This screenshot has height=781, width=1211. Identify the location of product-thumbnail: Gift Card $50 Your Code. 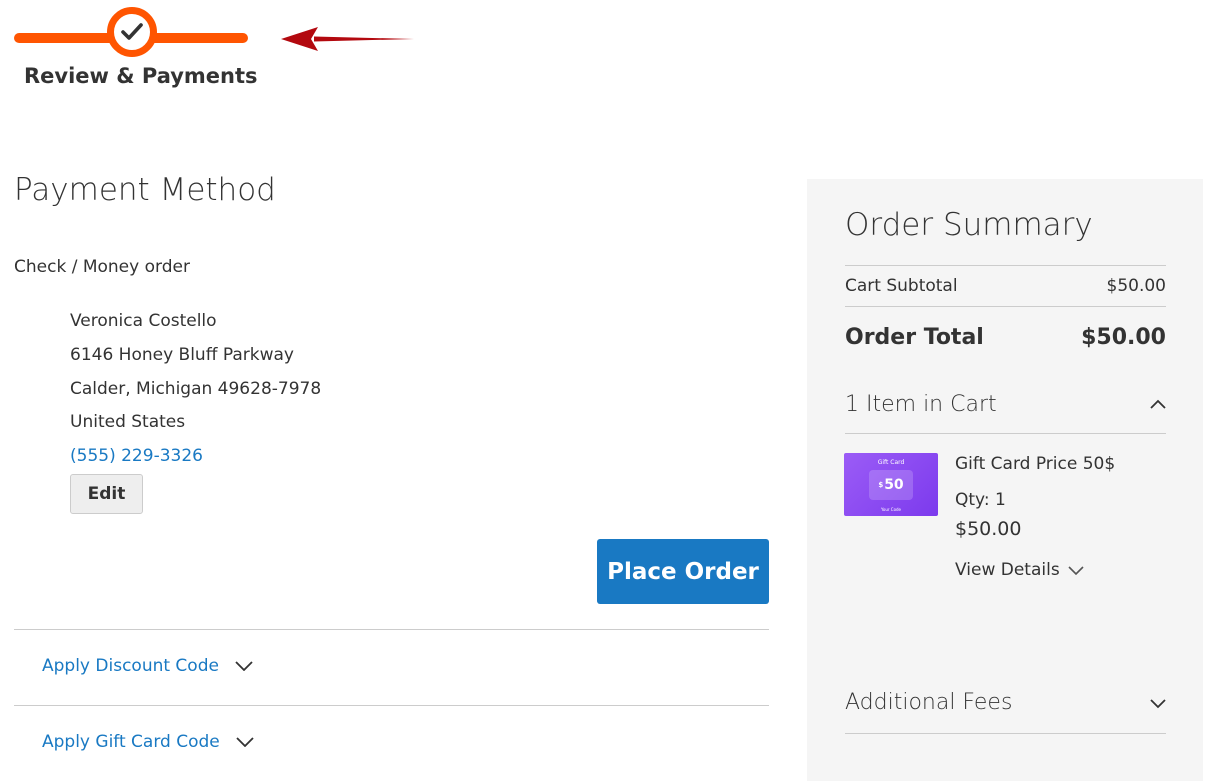
(891, 484).